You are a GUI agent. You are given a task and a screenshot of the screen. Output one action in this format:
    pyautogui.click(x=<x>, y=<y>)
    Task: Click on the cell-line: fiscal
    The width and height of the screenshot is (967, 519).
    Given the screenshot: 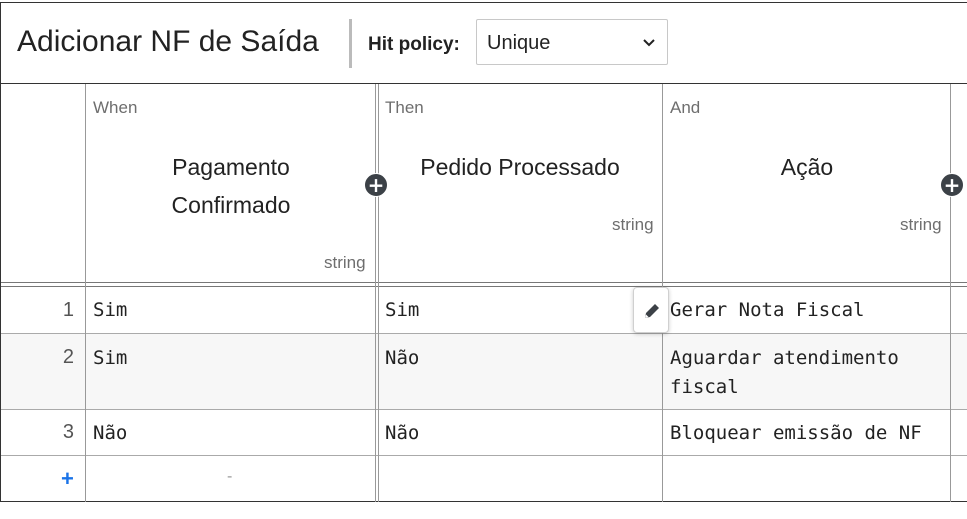 What is the action you would take?
    pyautogui.click(x=704, y=387)
    